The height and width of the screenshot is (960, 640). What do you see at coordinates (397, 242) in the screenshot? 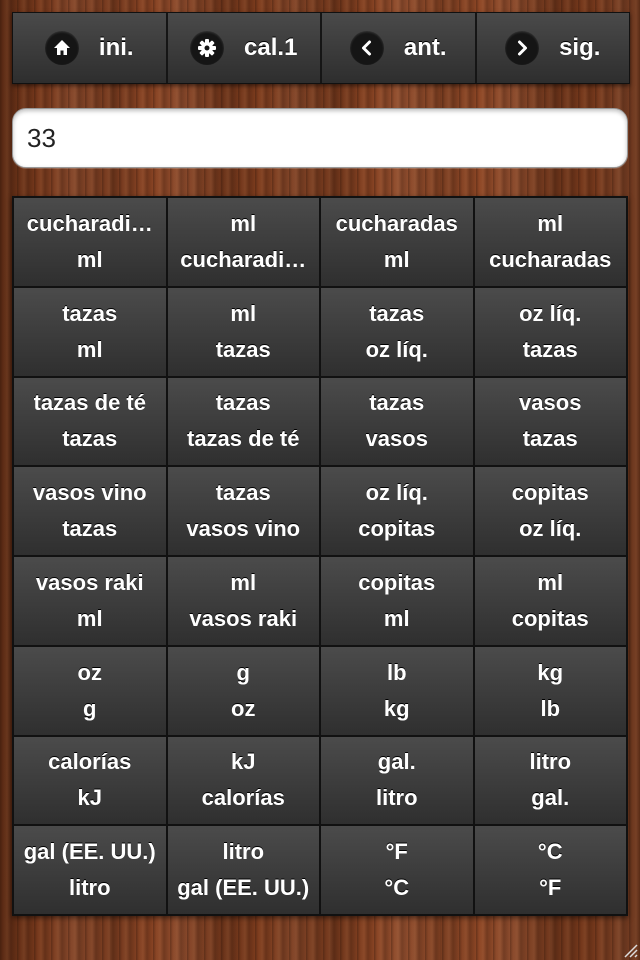
I see `conversion-button: cucharadas ml` at bounding box center [397, 242].